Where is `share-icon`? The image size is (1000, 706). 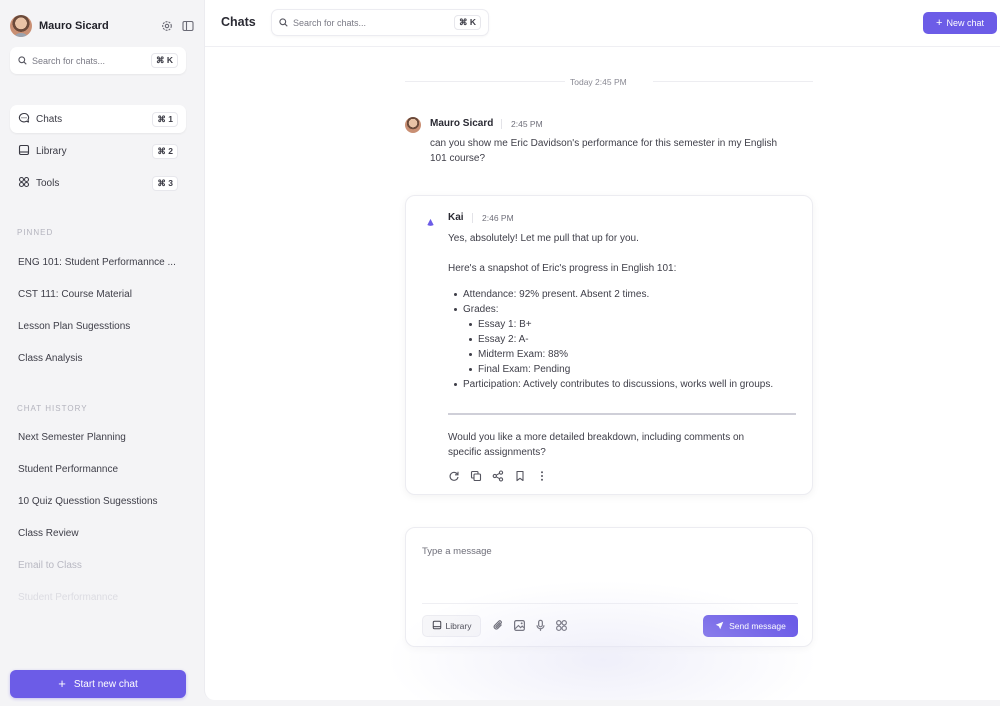 share-icon is located at coordinates (498, 475).